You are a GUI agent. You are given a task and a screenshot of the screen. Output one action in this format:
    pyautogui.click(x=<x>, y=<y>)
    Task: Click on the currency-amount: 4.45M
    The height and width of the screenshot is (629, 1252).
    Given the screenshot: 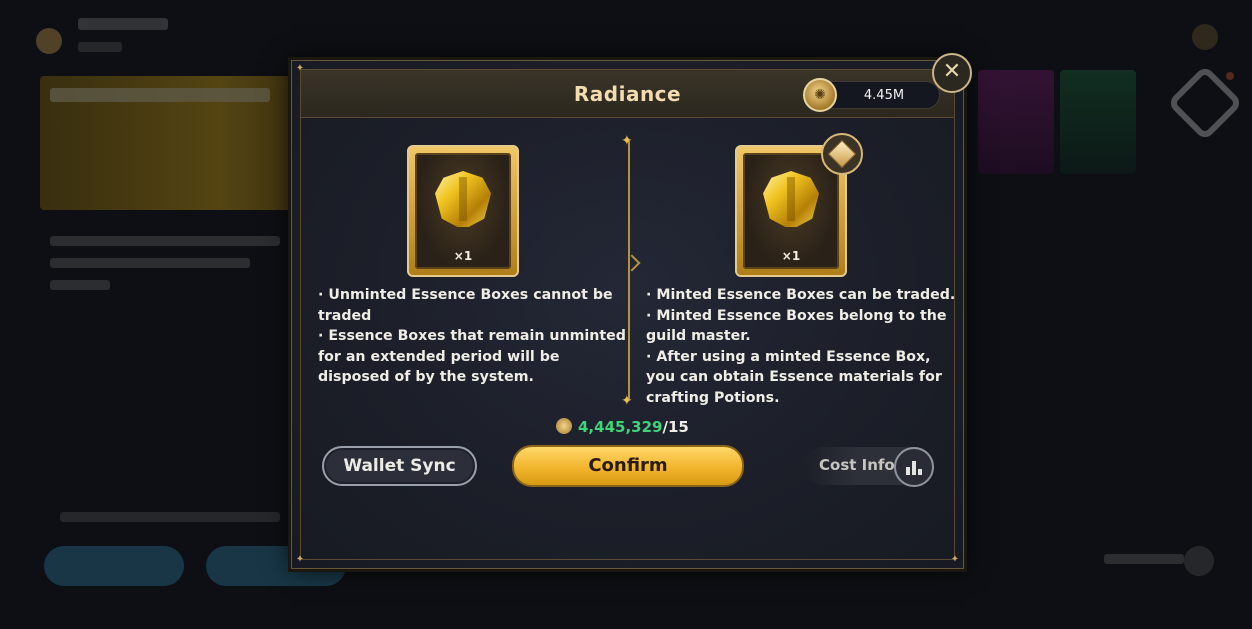 What is the action you would take?
    pyautogui.click(x=884, y=95)
    